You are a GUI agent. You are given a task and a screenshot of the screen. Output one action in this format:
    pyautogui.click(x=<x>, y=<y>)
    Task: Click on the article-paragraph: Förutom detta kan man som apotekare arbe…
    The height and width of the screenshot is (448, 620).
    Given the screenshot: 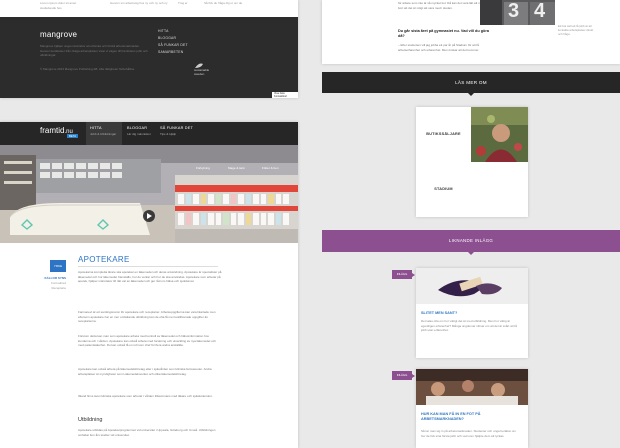 What is the action you would take?
    pyautogui.click(x=147, y=341)
    